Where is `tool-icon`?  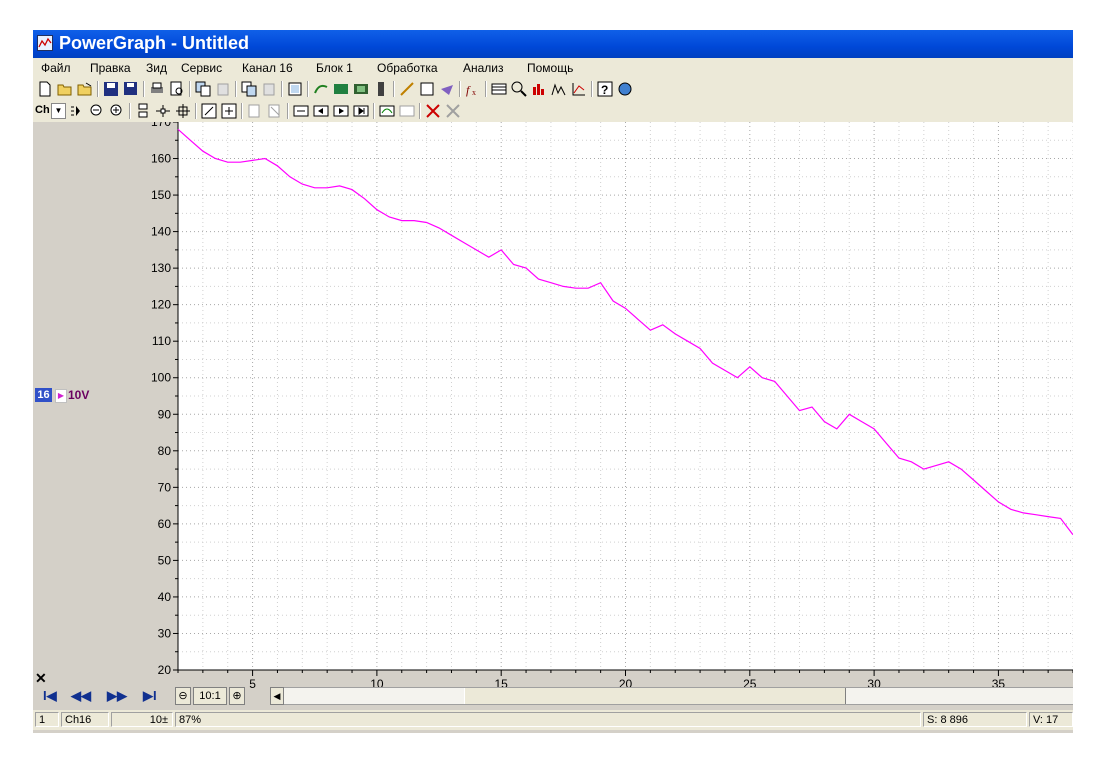 tool-icon is located at coordinates (447, 89).